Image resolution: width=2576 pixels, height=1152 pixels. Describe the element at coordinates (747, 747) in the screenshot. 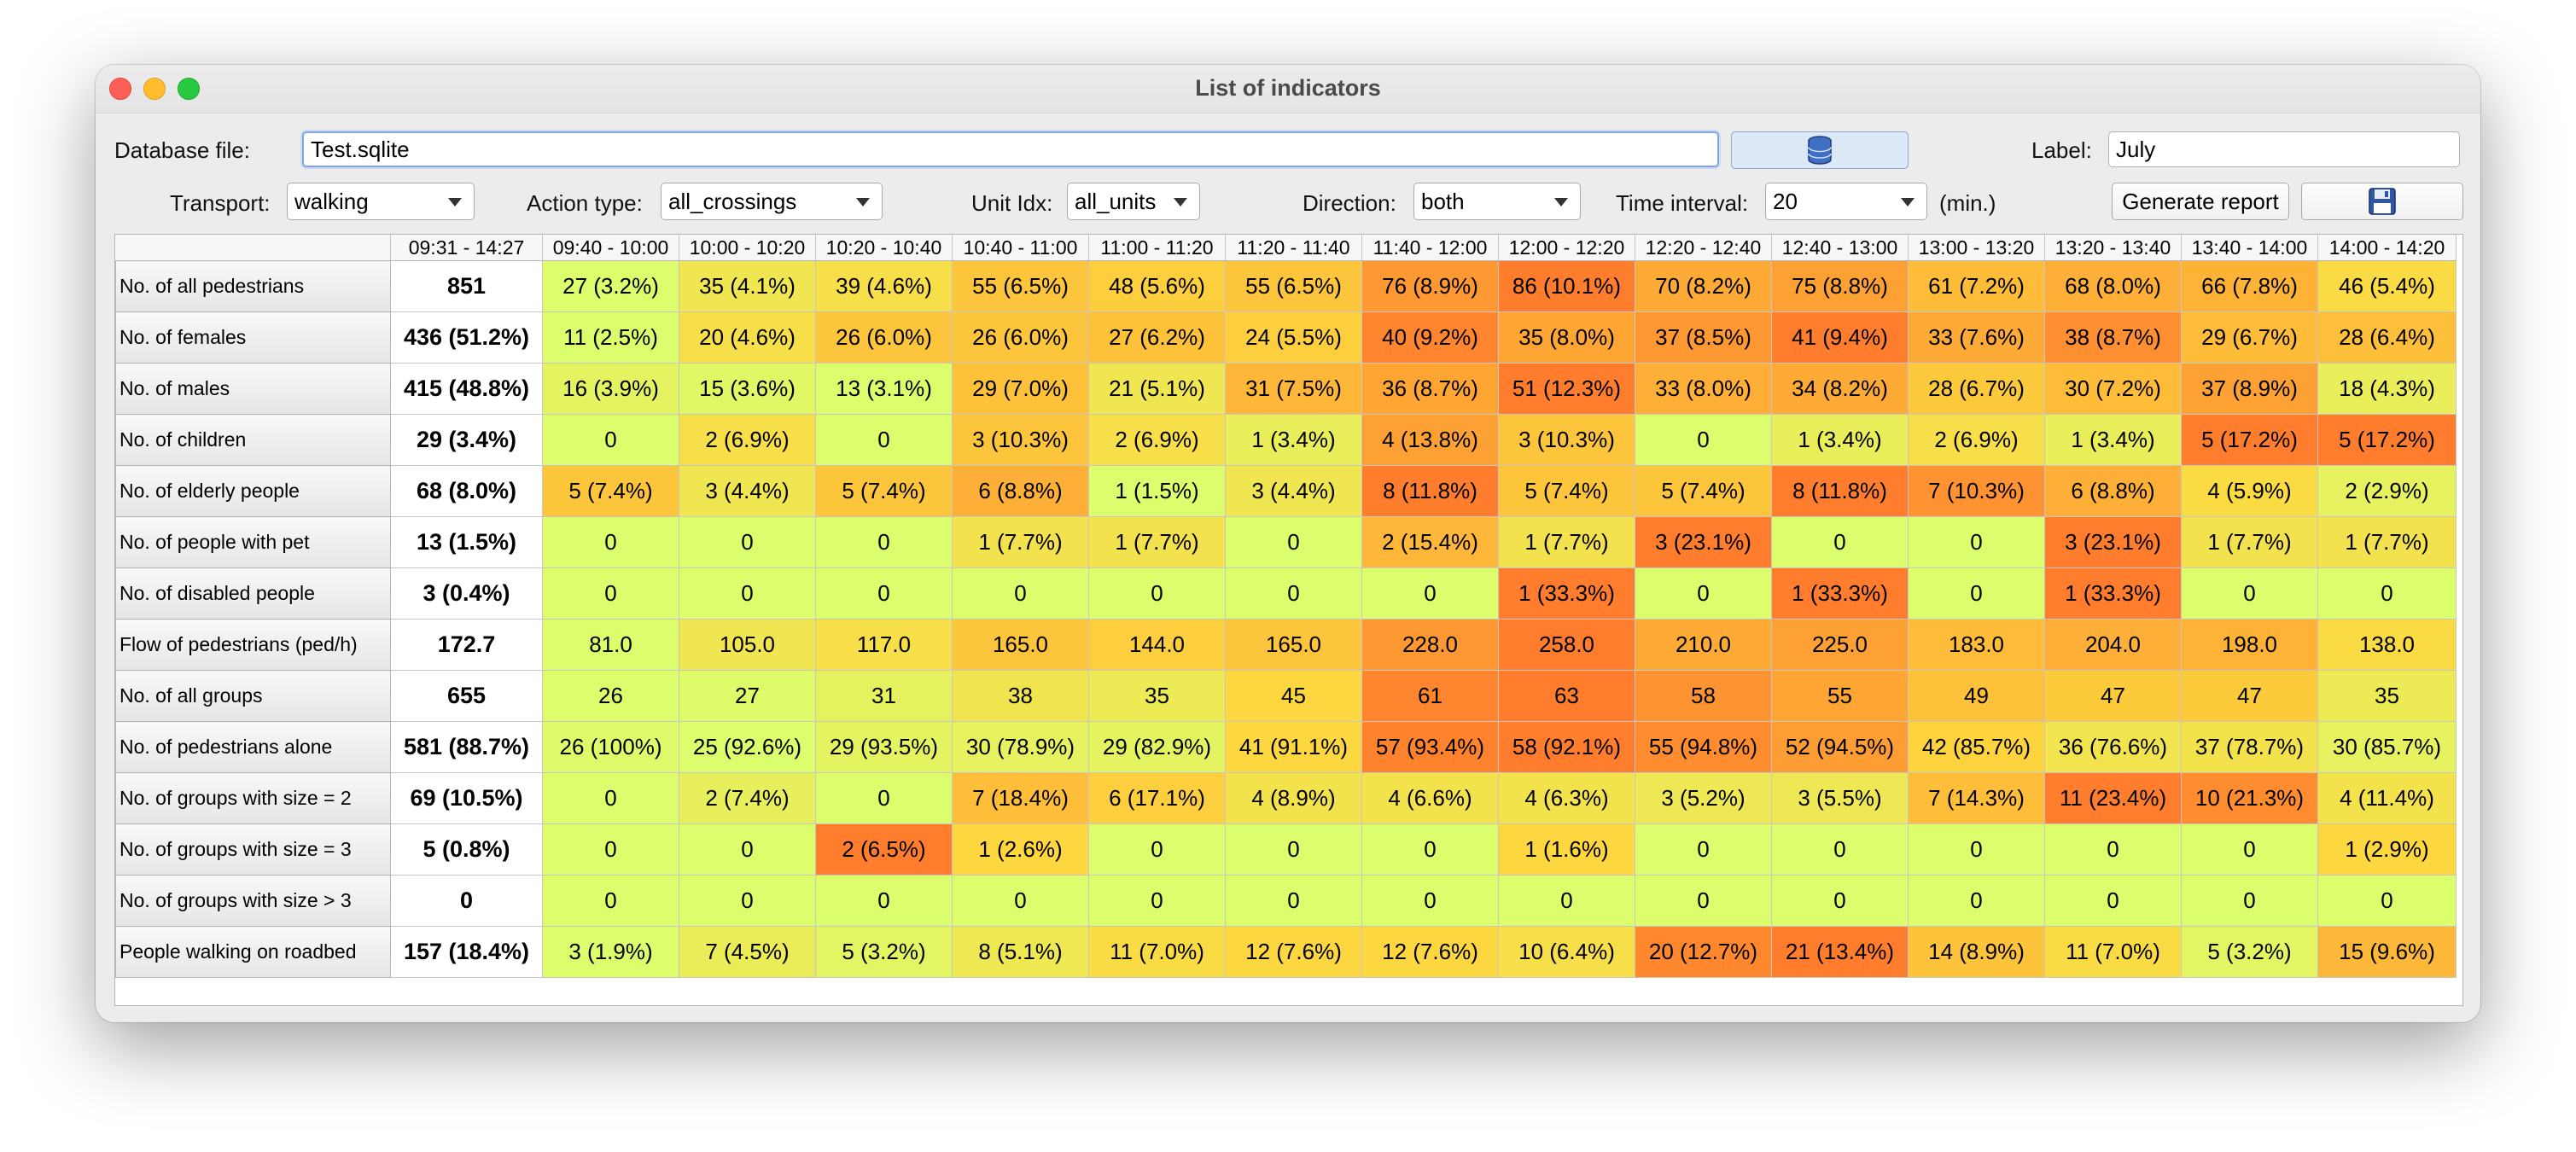

I see `table-cell: 25 (92.6%)` at that location.